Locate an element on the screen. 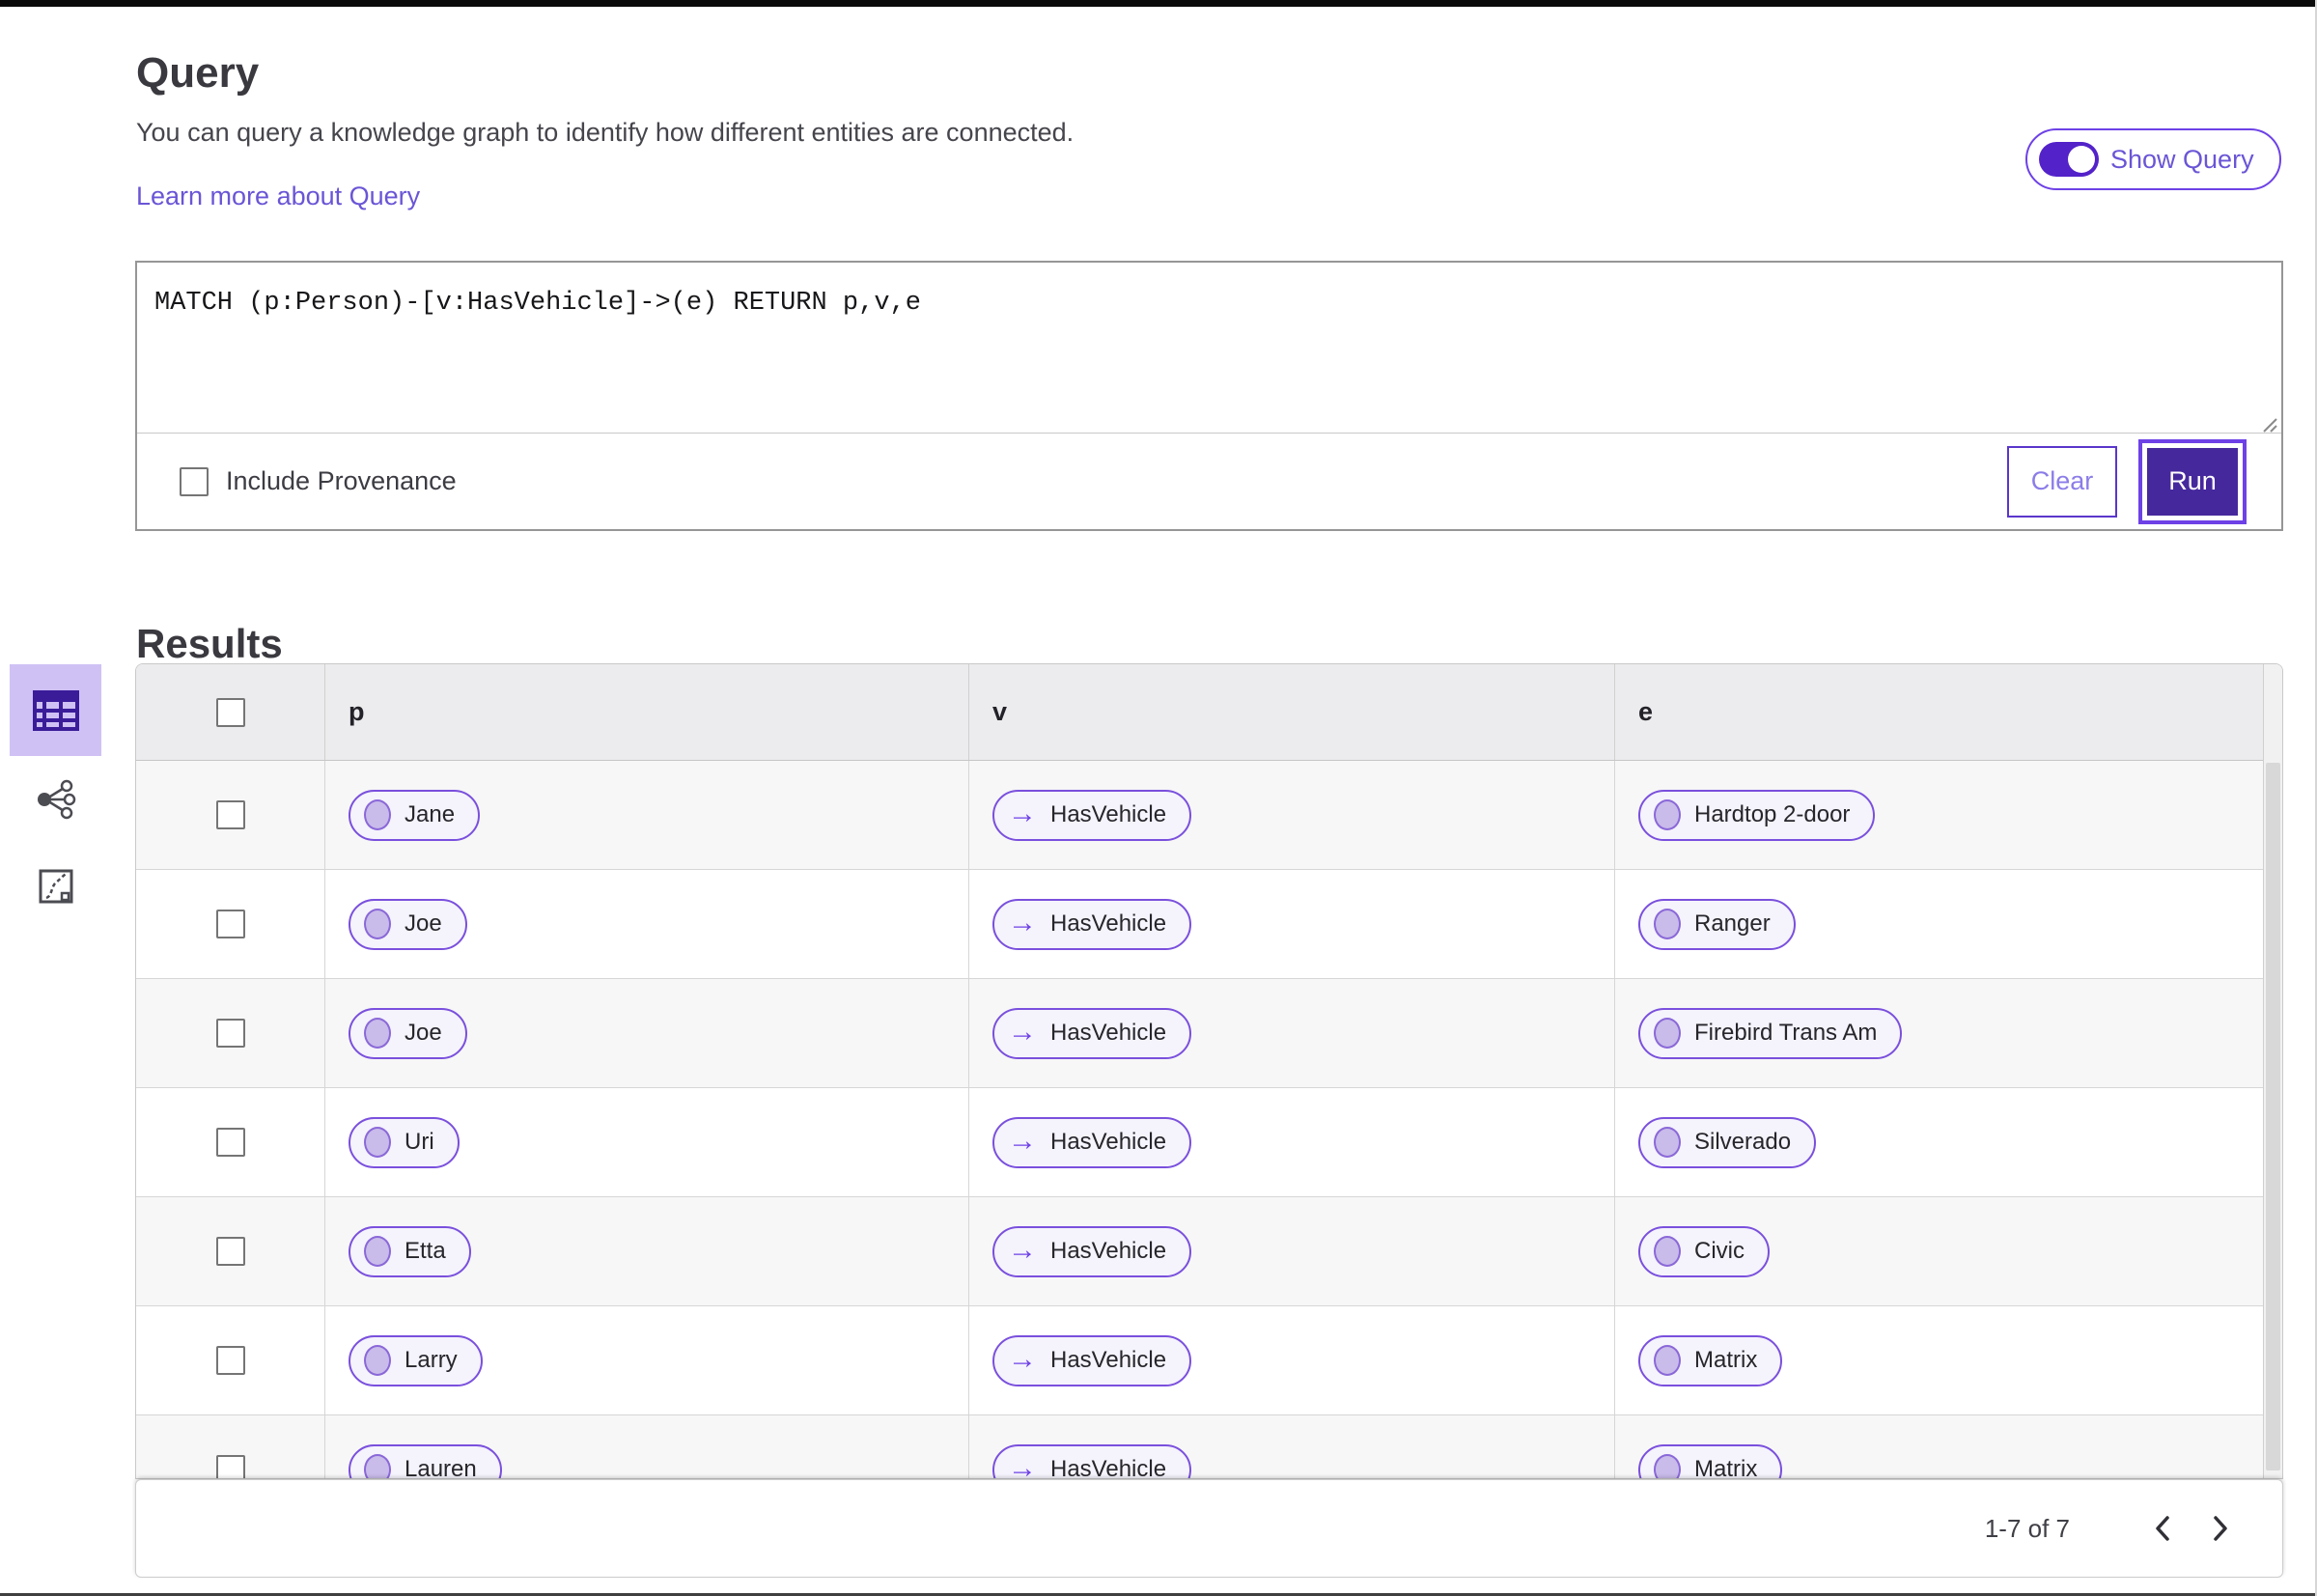 The width and height of the screenshot is (2317, 1596). results-title: Results is located at coordinates (209, 643).